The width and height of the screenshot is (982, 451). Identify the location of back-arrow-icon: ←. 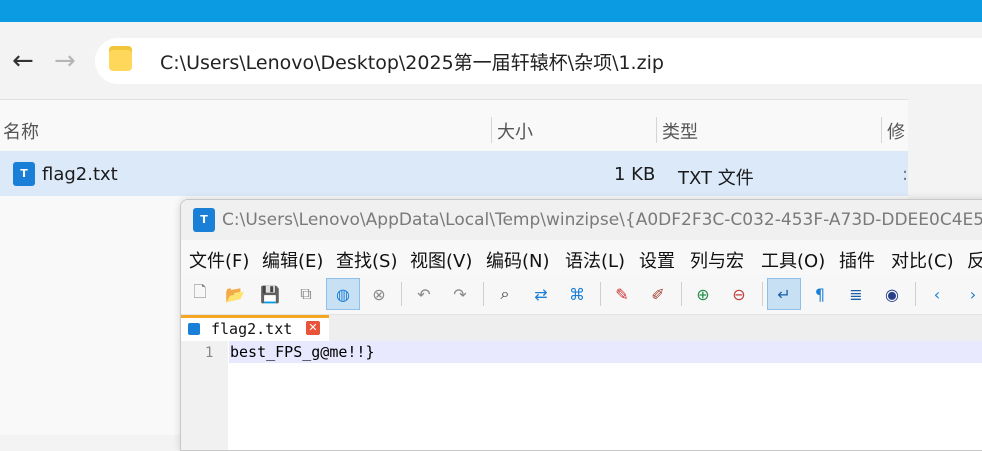
(23, 61).